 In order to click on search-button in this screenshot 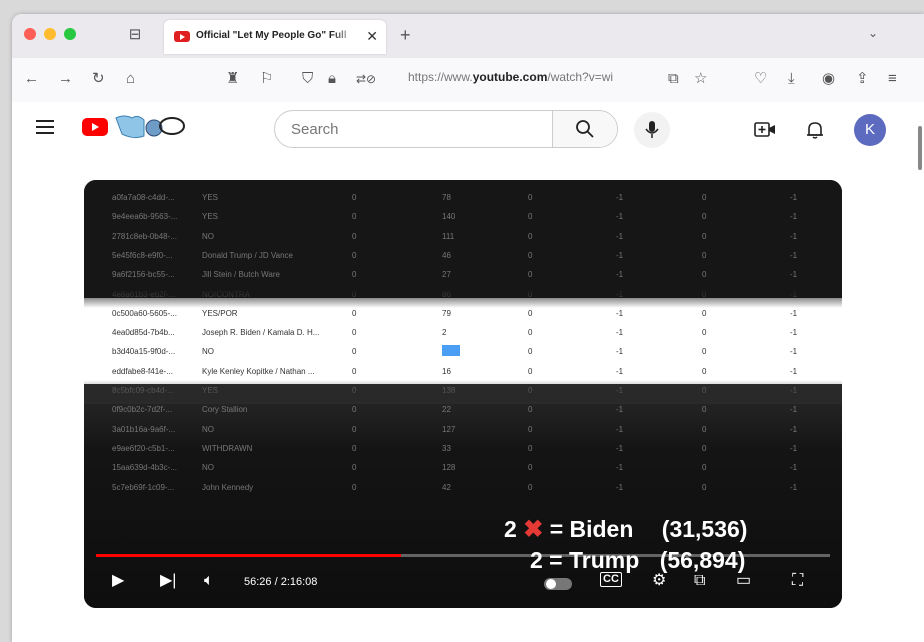, I will do `click(584, 129)`.